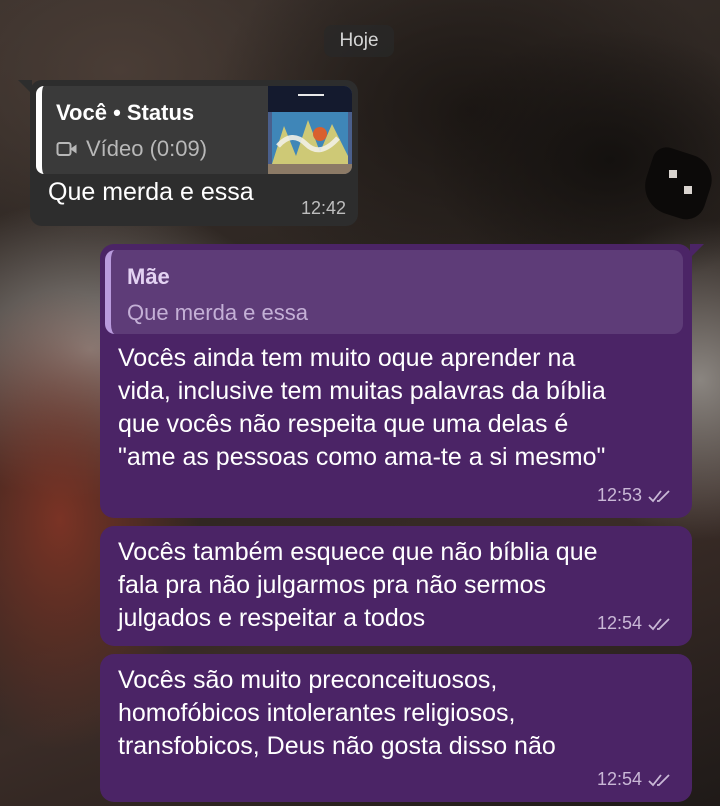 This screenshot has height=806, width=720. I want to click on message-line: Vocês também esquece que não bíblia que, so click(358, 552).